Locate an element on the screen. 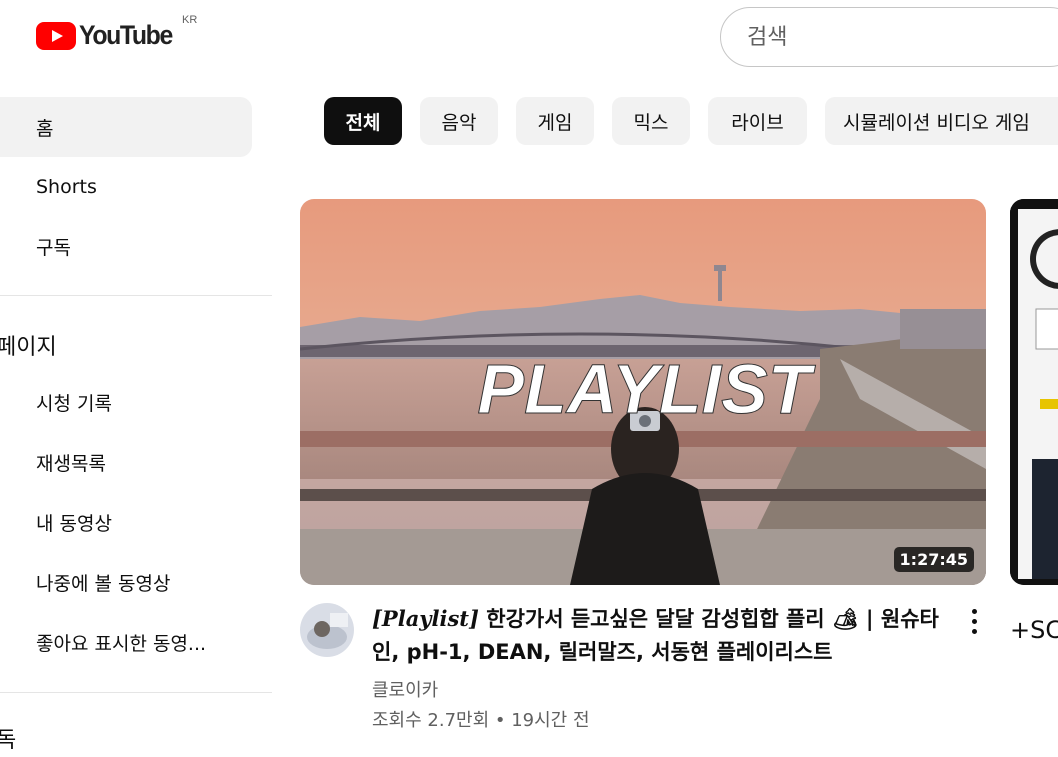 The image size is (1058, 757). thumbnail-text: PLAYLIST is located at coordinates (646, 389).